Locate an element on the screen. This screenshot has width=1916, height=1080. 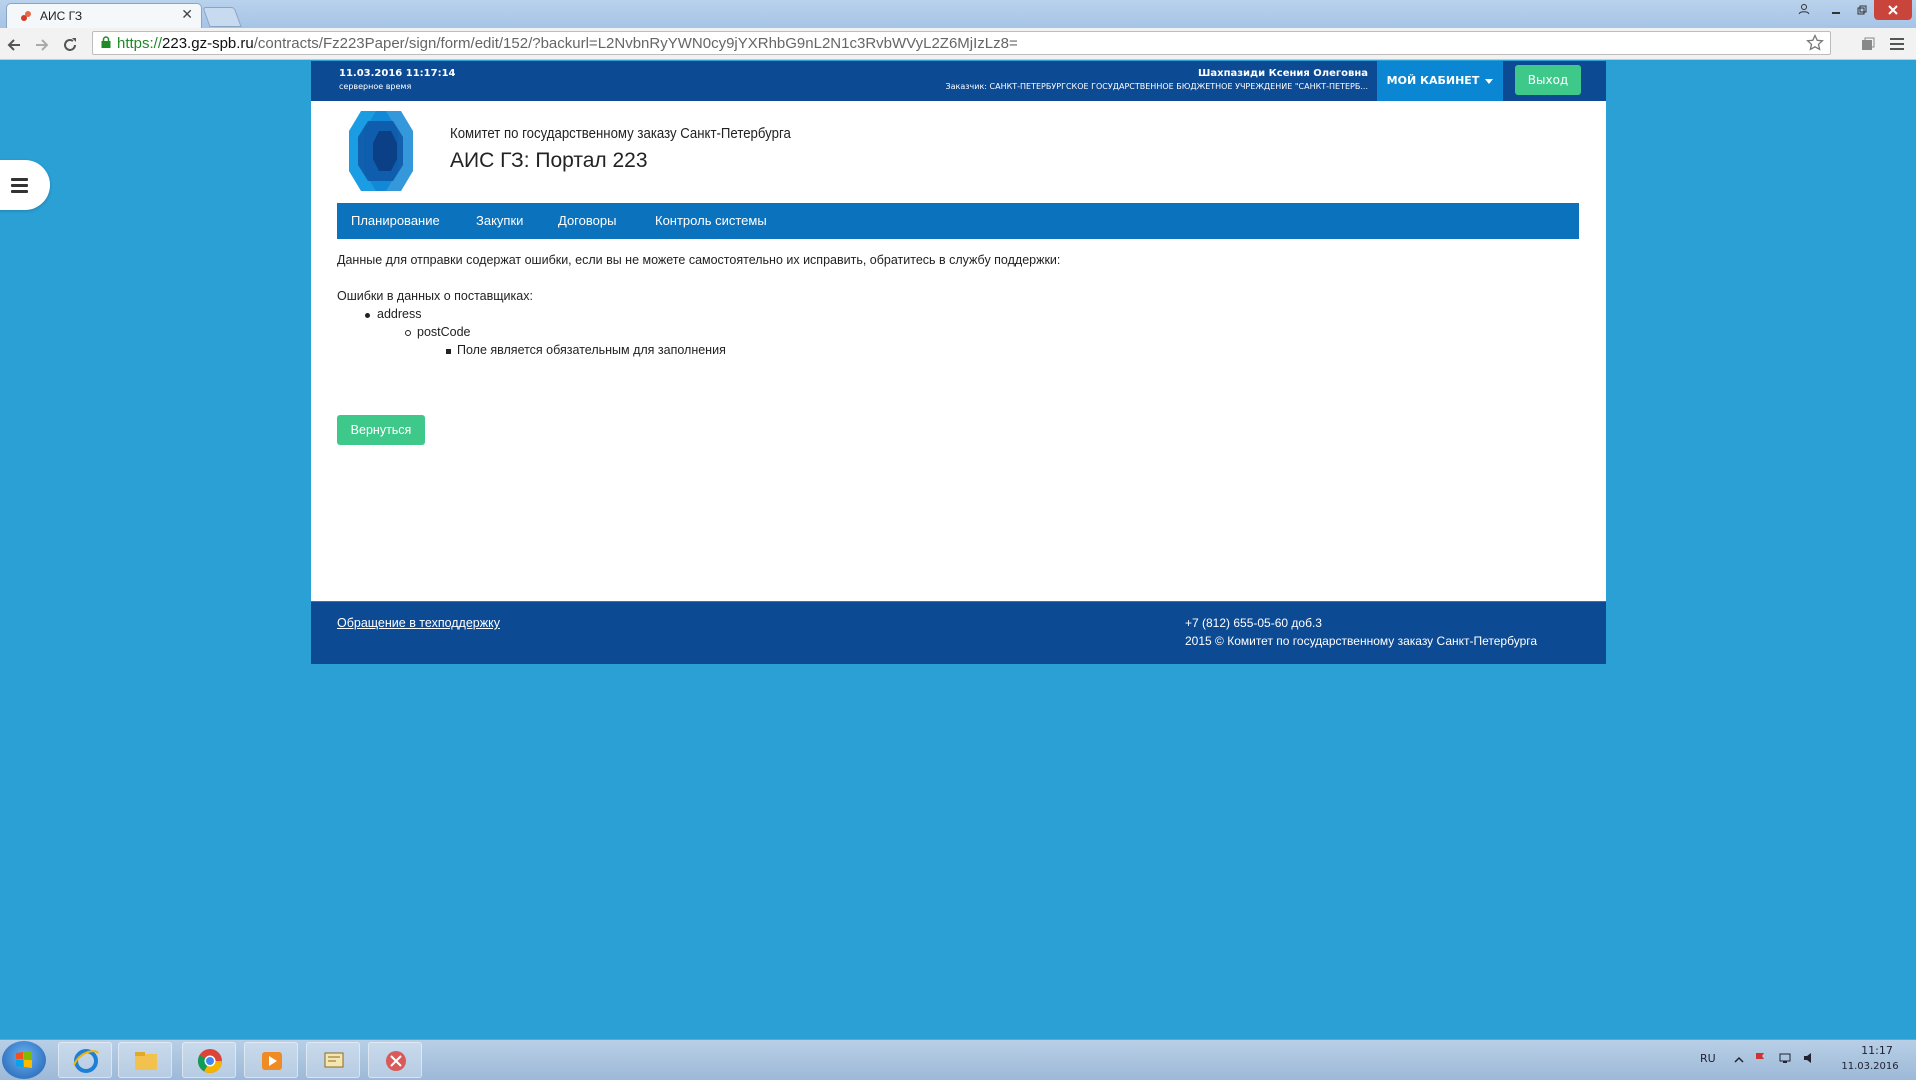
nav-item-contracts: Договоры is located at coordinates (587, 221).